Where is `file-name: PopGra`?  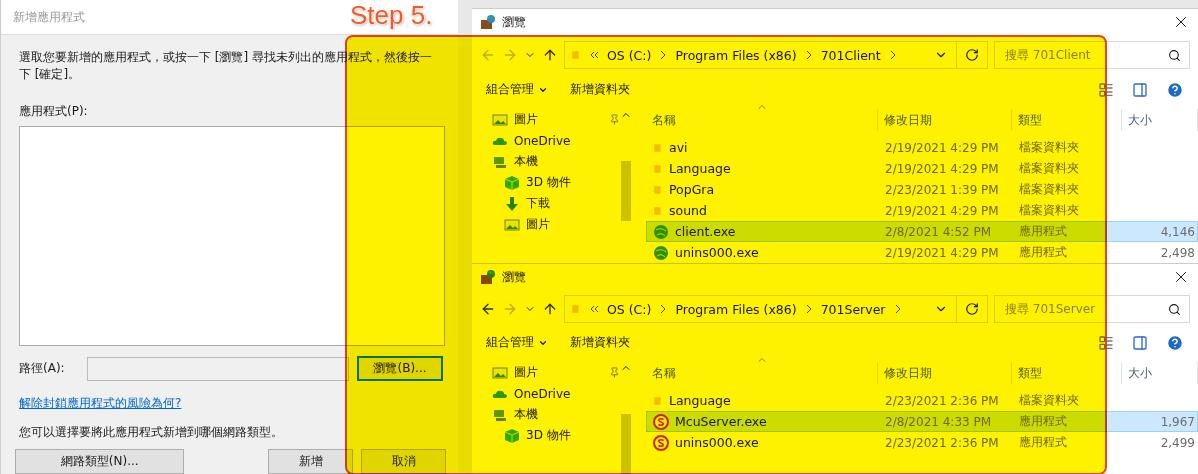
file-name: PopGra is located at coordinates (692, 190).